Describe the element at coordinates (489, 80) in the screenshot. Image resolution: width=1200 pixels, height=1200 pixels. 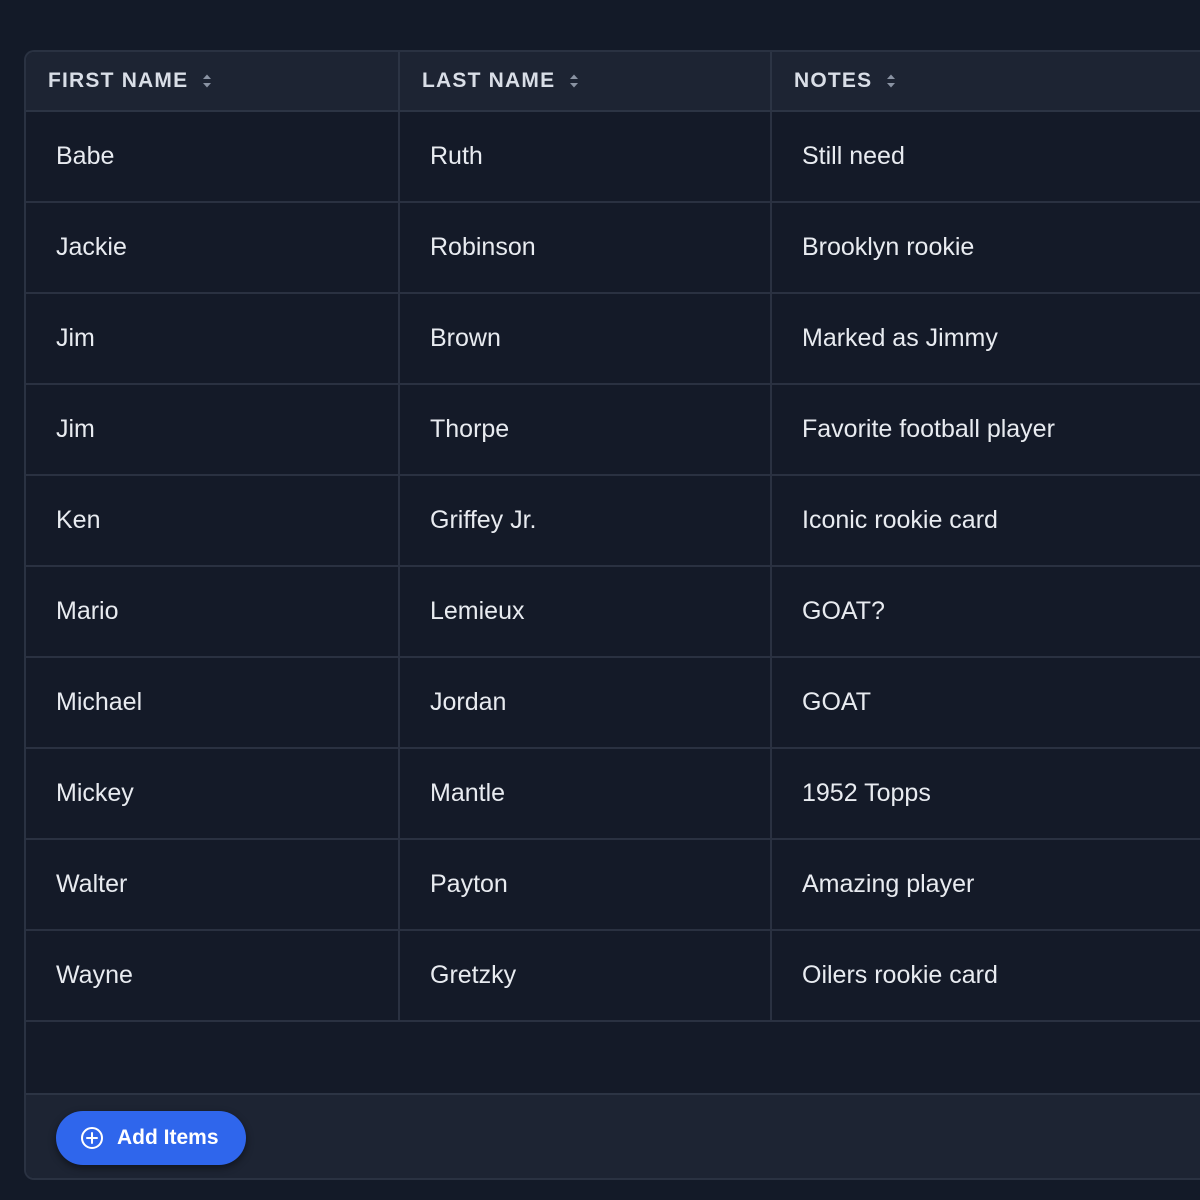
I see `column-header-label: LAST NAME` at that location.